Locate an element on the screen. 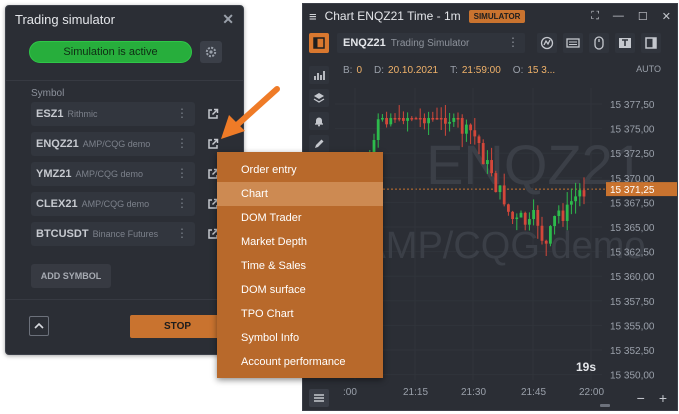  pencil-icon is located at coordinates (319, 143).